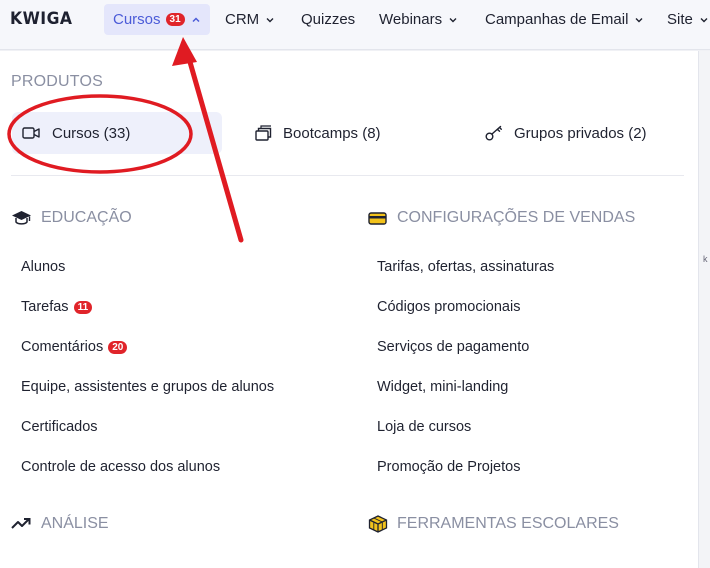 Image resolution: width=710 pixels, height=568 pixels. I want to click on nav-site: Site, so click(688, 19).